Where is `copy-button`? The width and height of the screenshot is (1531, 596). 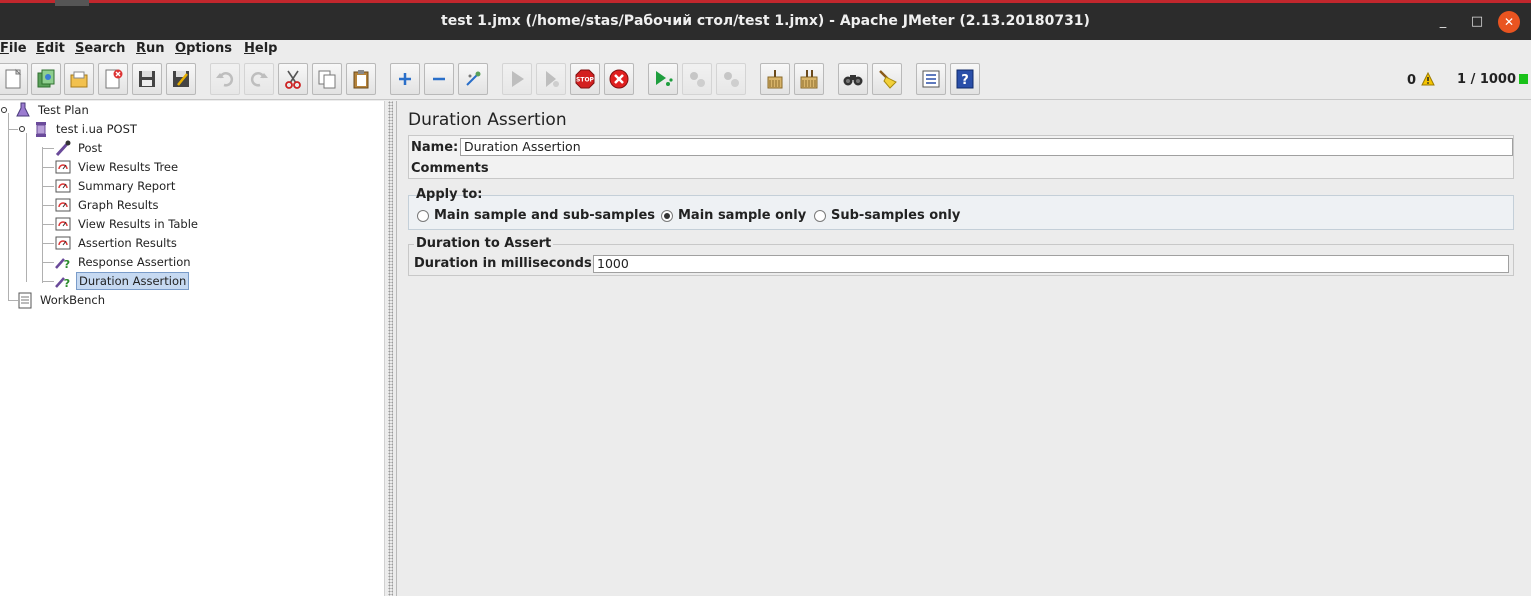
copy-button is located at coordinates (327, 79).